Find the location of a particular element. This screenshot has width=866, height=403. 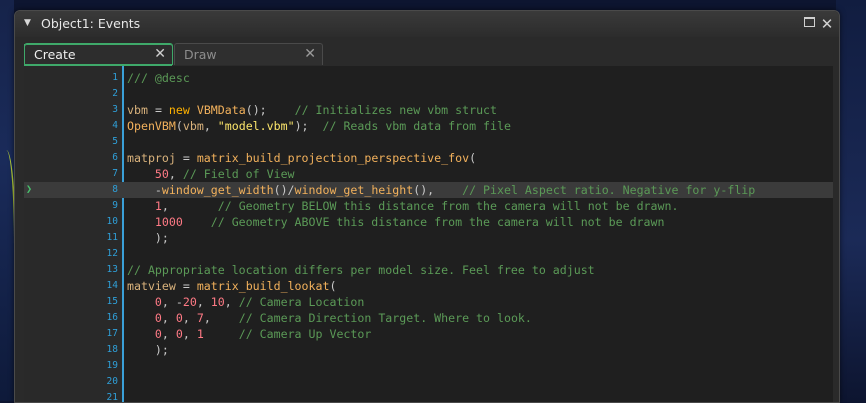

code-line: 19 is located at coordinates (428, 366).